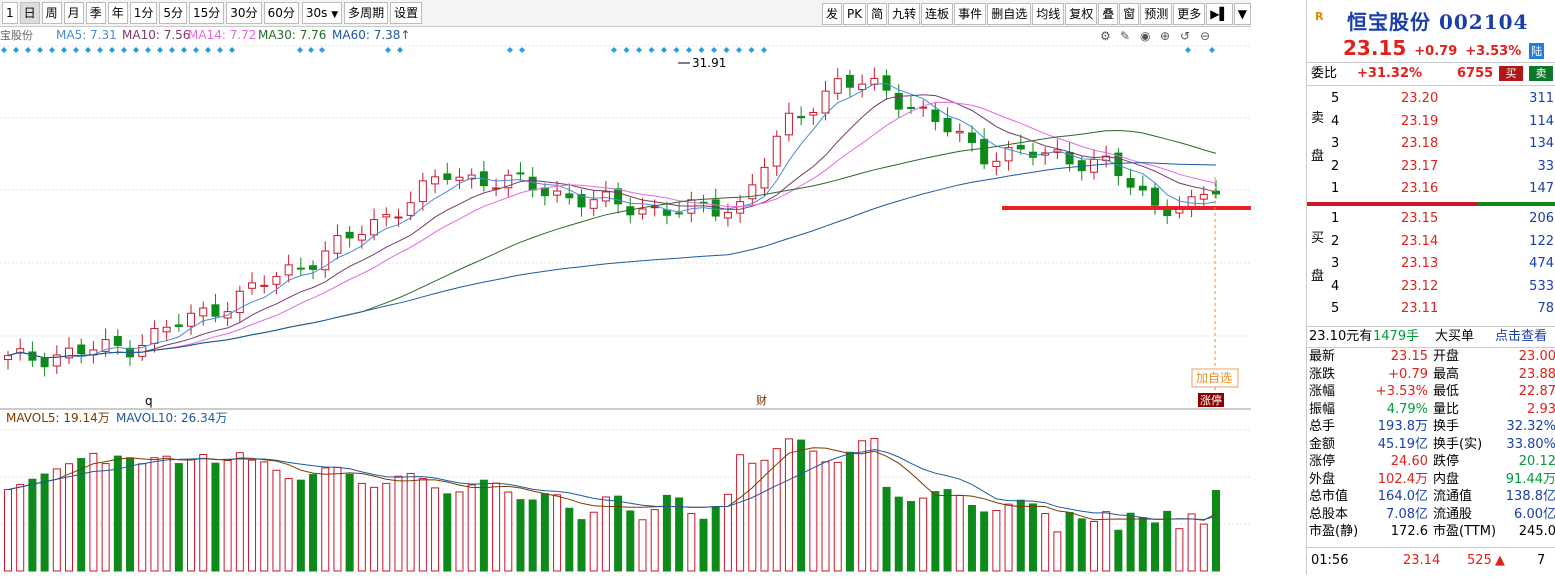 The image size is (1555, 578). I want to click on buy-row: 1 23.15 206, so click(1431, 219).